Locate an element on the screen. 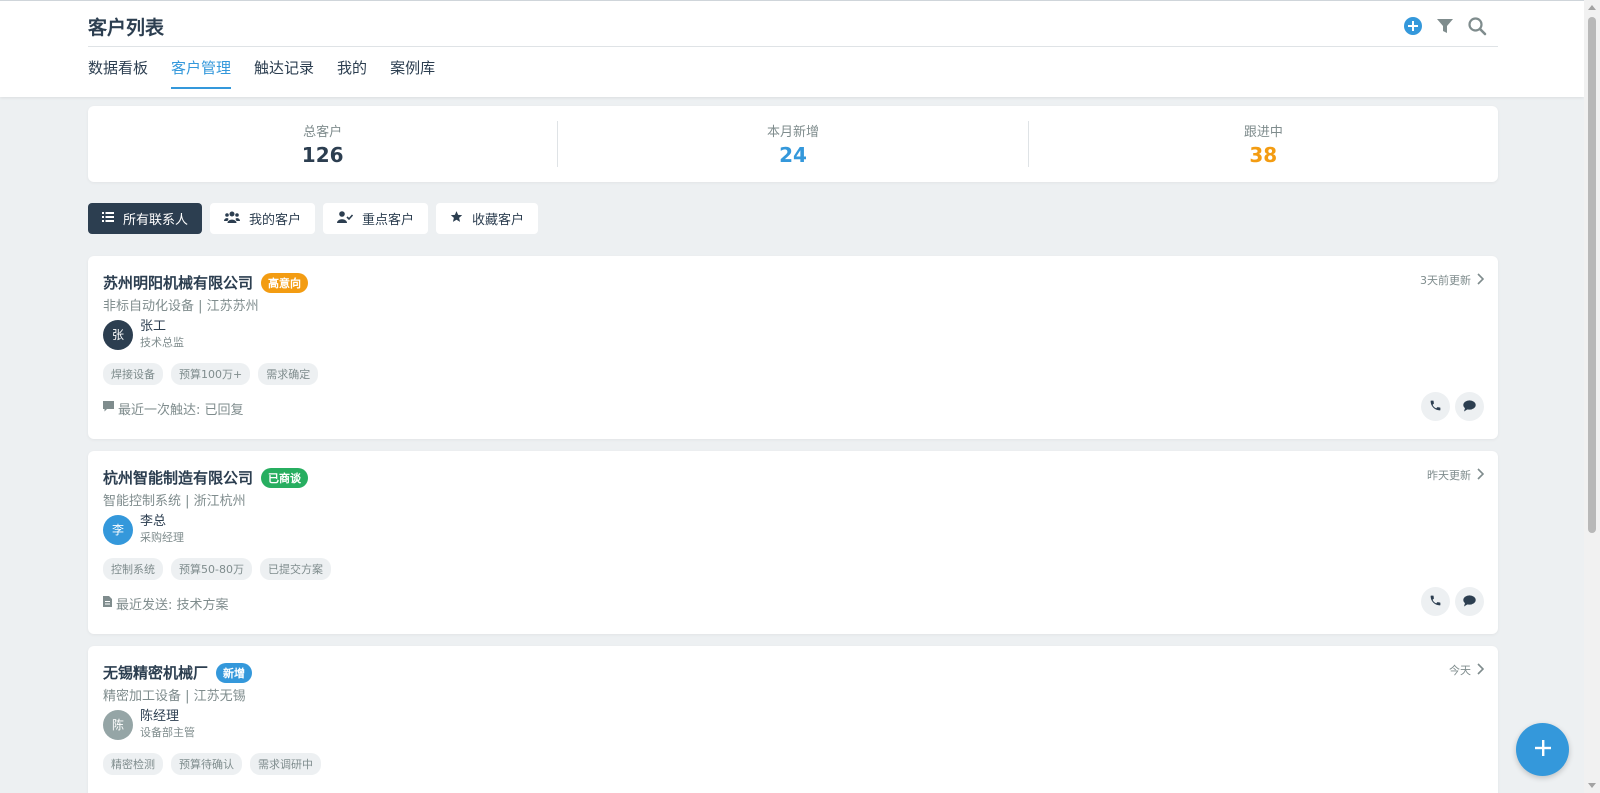 This screenshot has width=1600, height=793. recent-activity: 最近一次触达: 已回复 is located at coordinates (173, 408).